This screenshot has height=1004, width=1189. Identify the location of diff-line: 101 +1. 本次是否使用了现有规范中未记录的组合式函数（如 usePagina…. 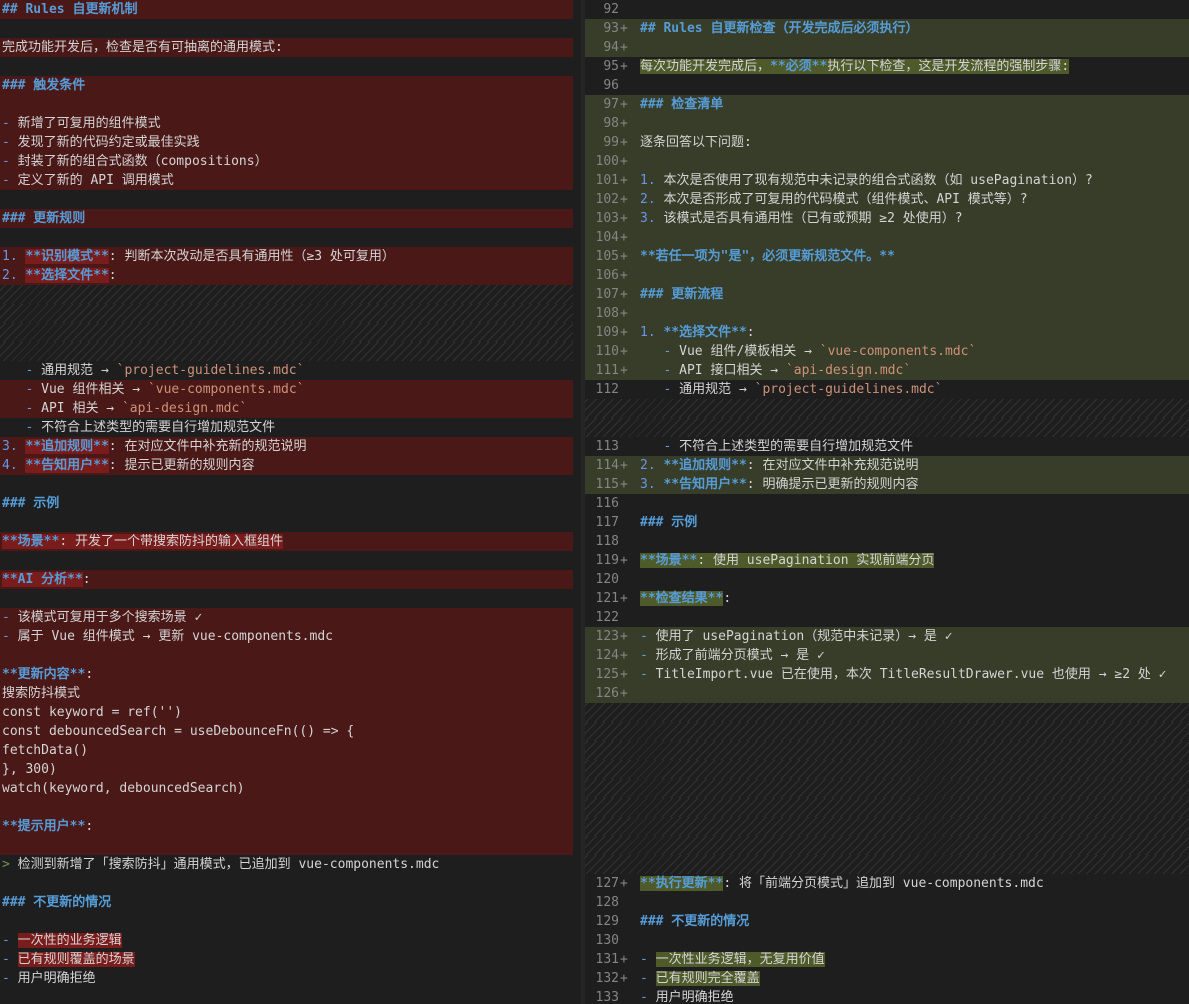
(887, 180).